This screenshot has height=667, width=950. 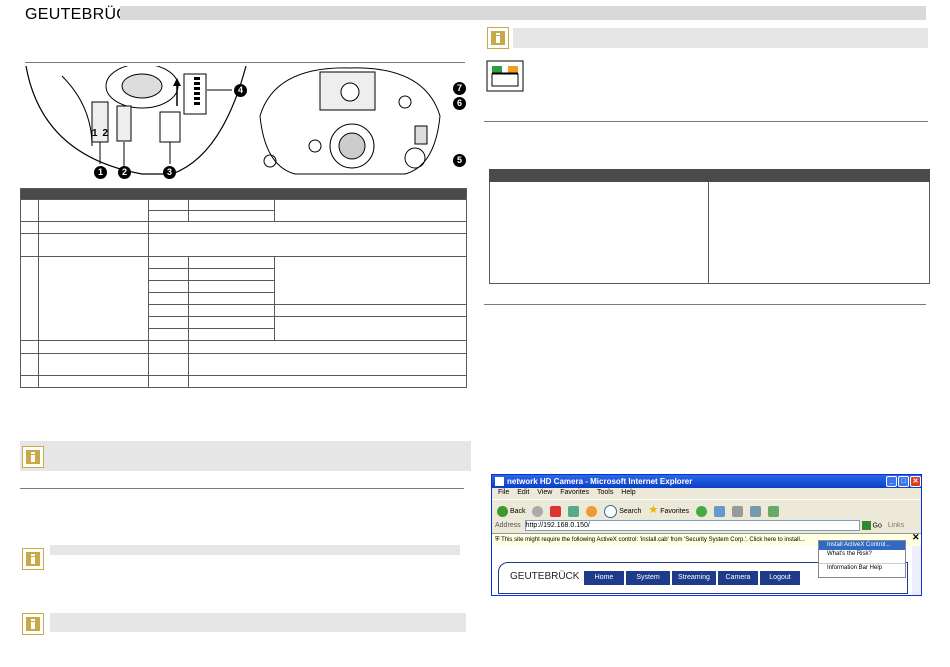 What do you see at coordinates (574, 493) in the screenshot?
I see `menu-favorites: Favorites` at bounding box center [574, 493].